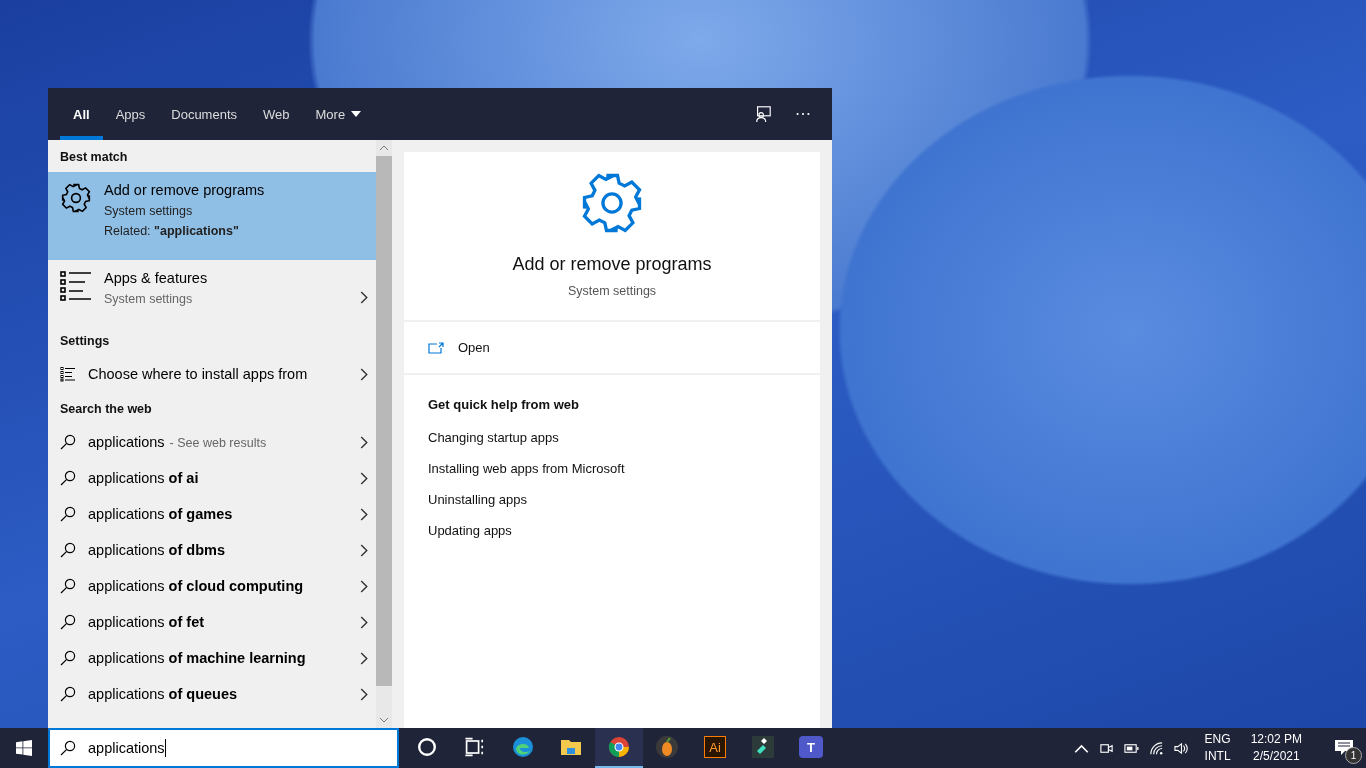 This screenshot has height=768, width=1366. Describe the element at coordinates (161, 514) in the screenshot. I see `result-title: applications of games` at that location.